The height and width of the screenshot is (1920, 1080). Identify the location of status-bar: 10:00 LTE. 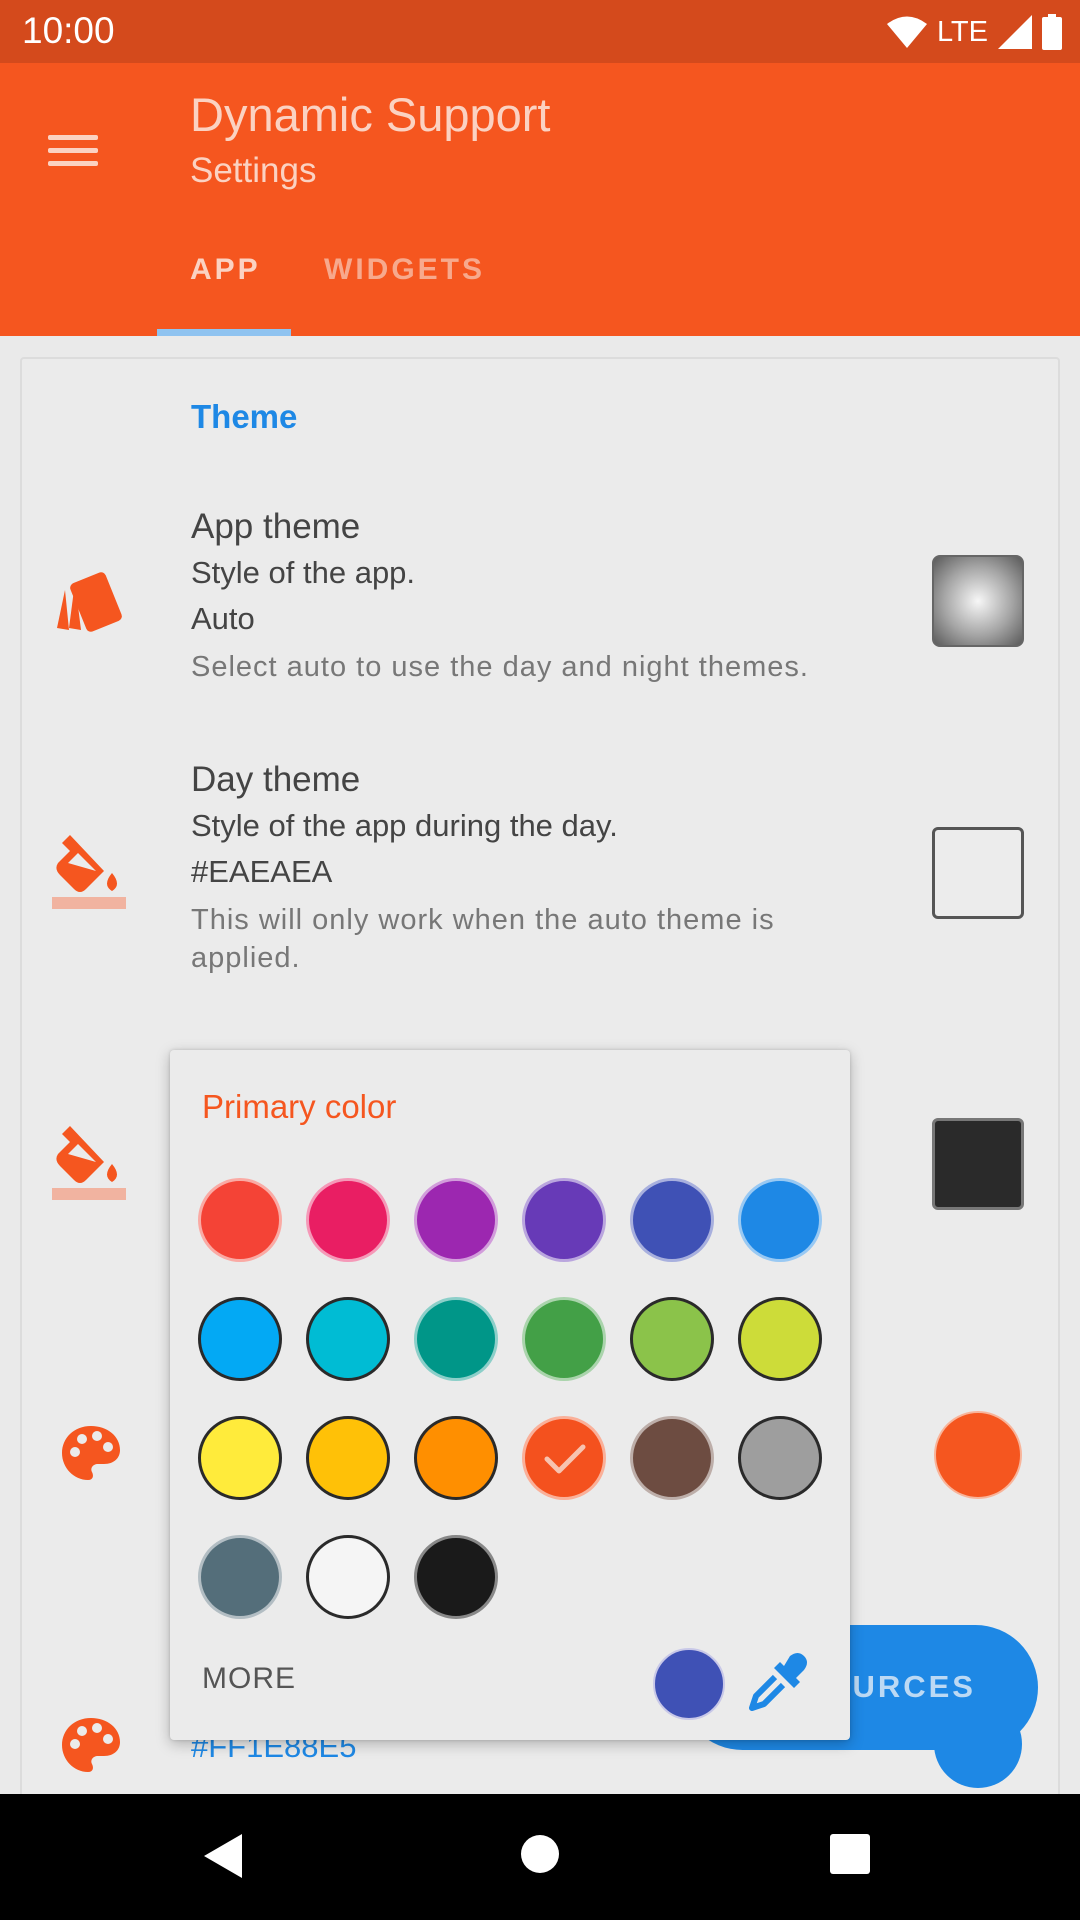
(540, 31).